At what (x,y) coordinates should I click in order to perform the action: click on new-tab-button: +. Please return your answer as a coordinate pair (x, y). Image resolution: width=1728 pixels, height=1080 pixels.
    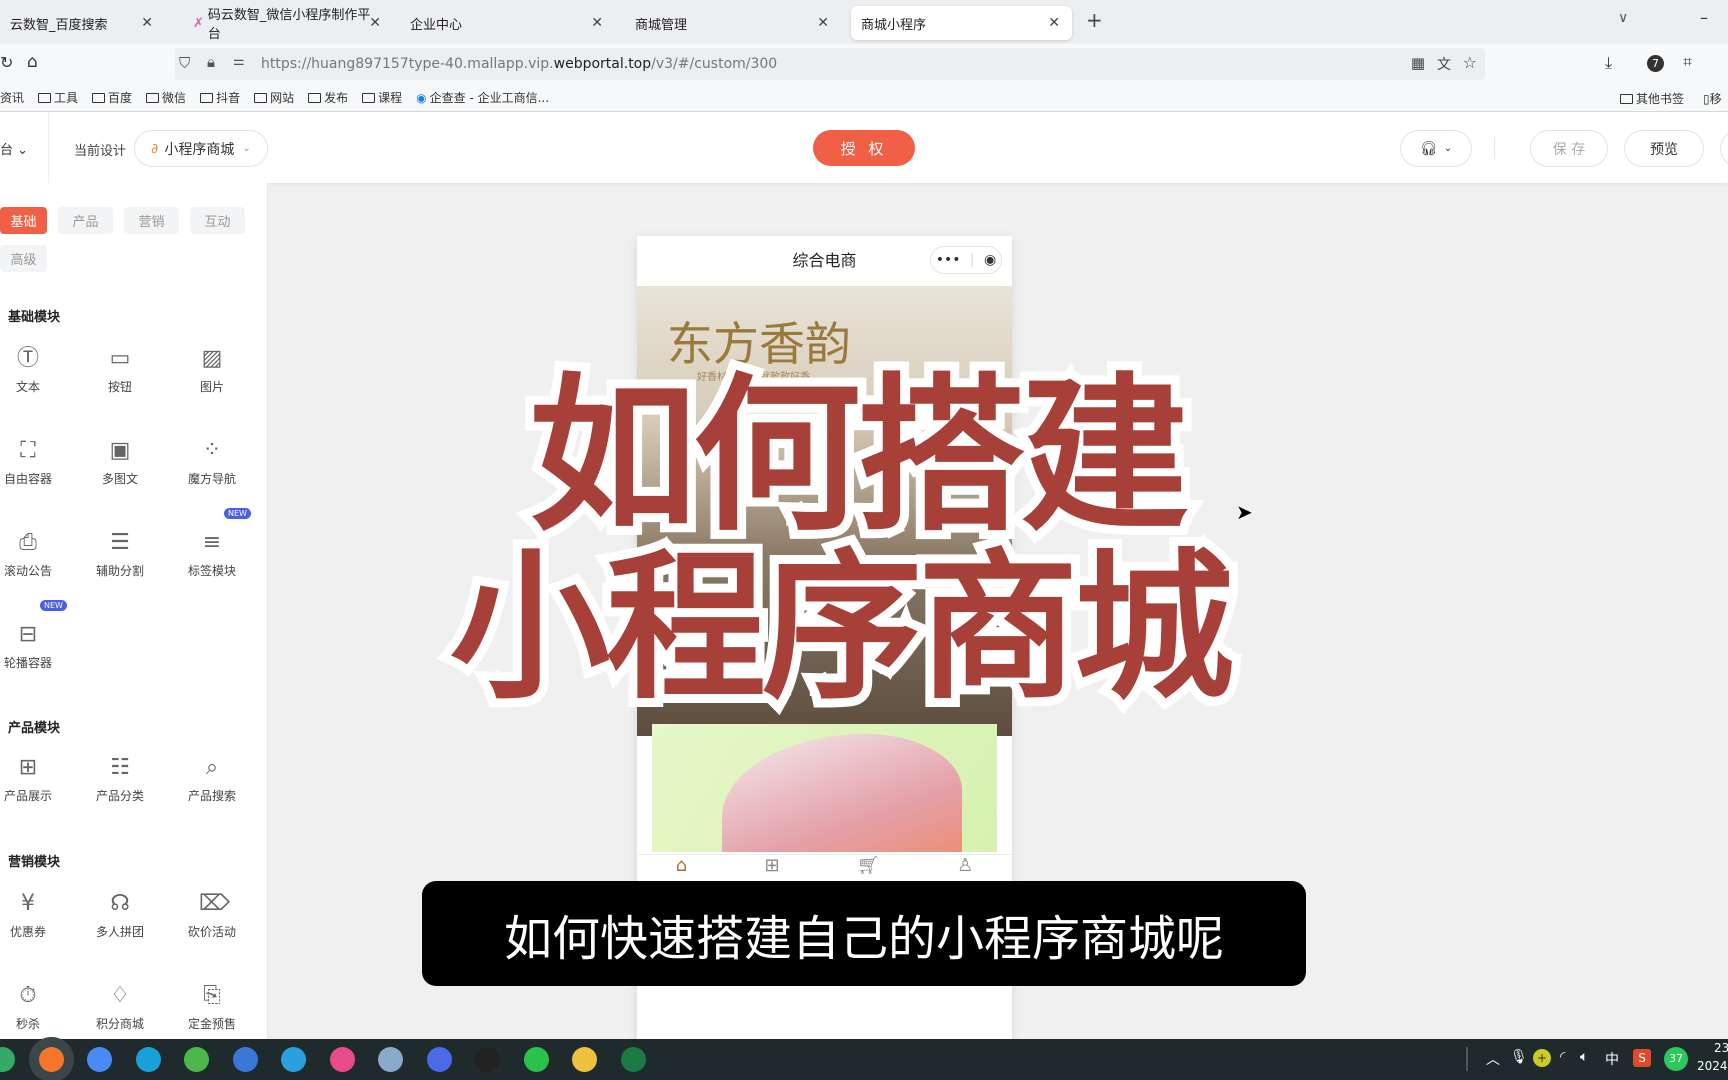
    Looking at the image, I should click on (1094, 20).